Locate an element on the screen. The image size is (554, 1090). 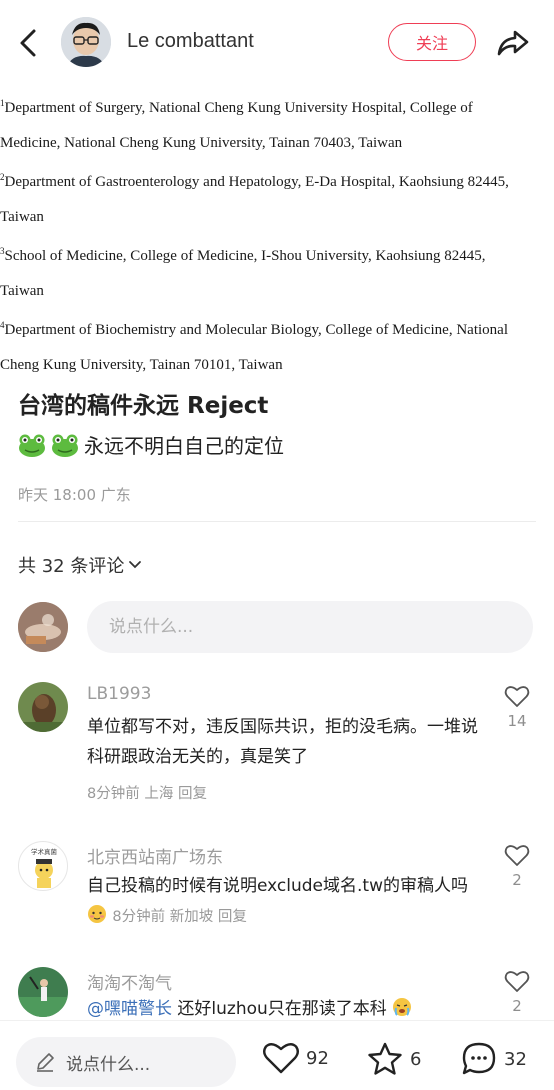
comment-count-label: 共 32 条评论 is located at coordinates (71, 566).